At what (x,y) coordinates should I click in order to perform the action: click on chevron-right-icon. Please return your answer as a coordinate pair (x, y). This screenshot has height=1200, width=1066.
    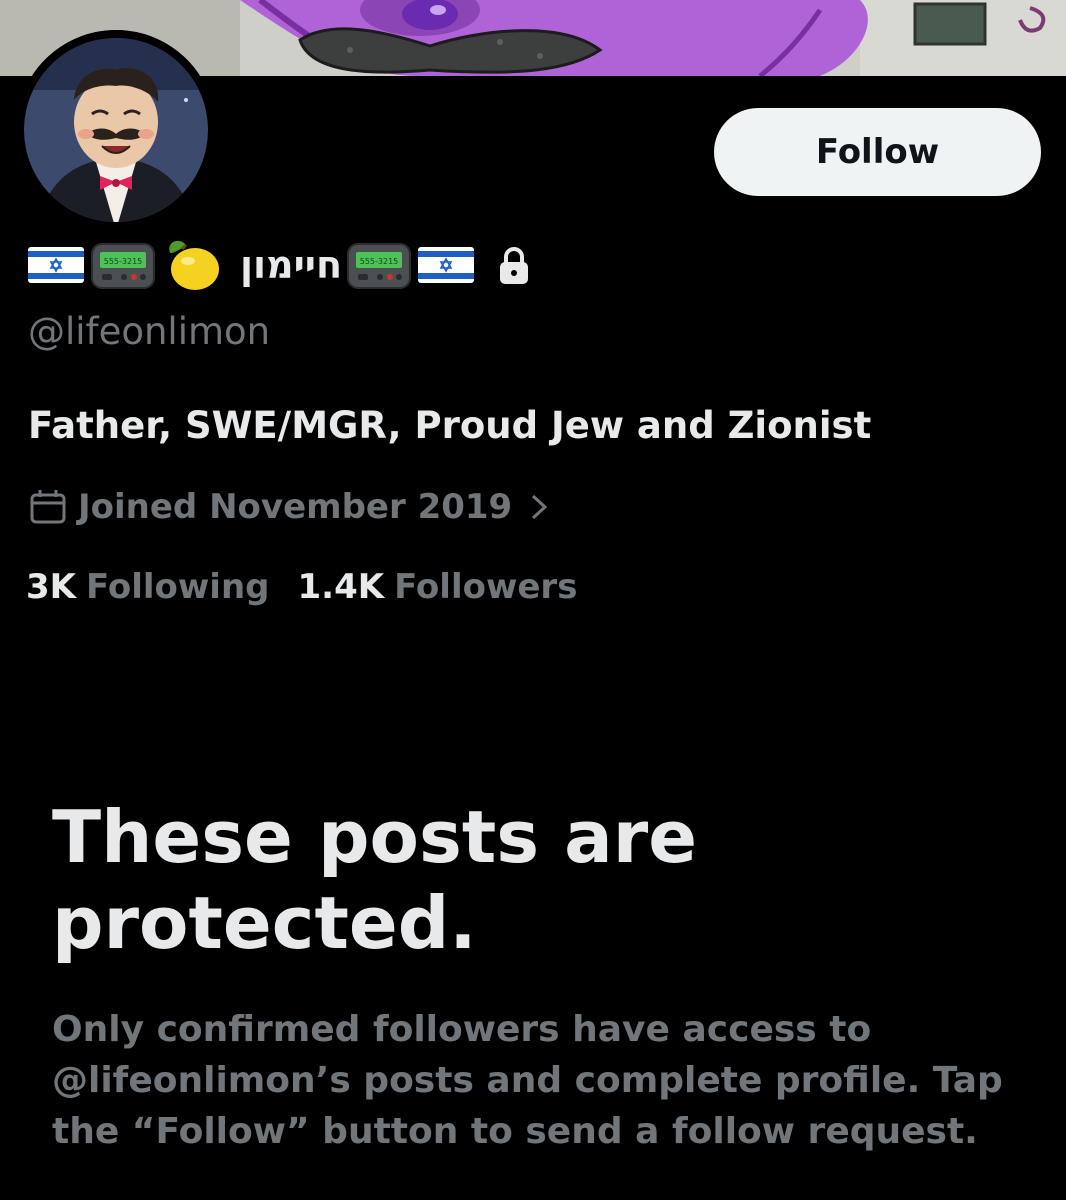
    Looking at the image, I should click on (540, 507).